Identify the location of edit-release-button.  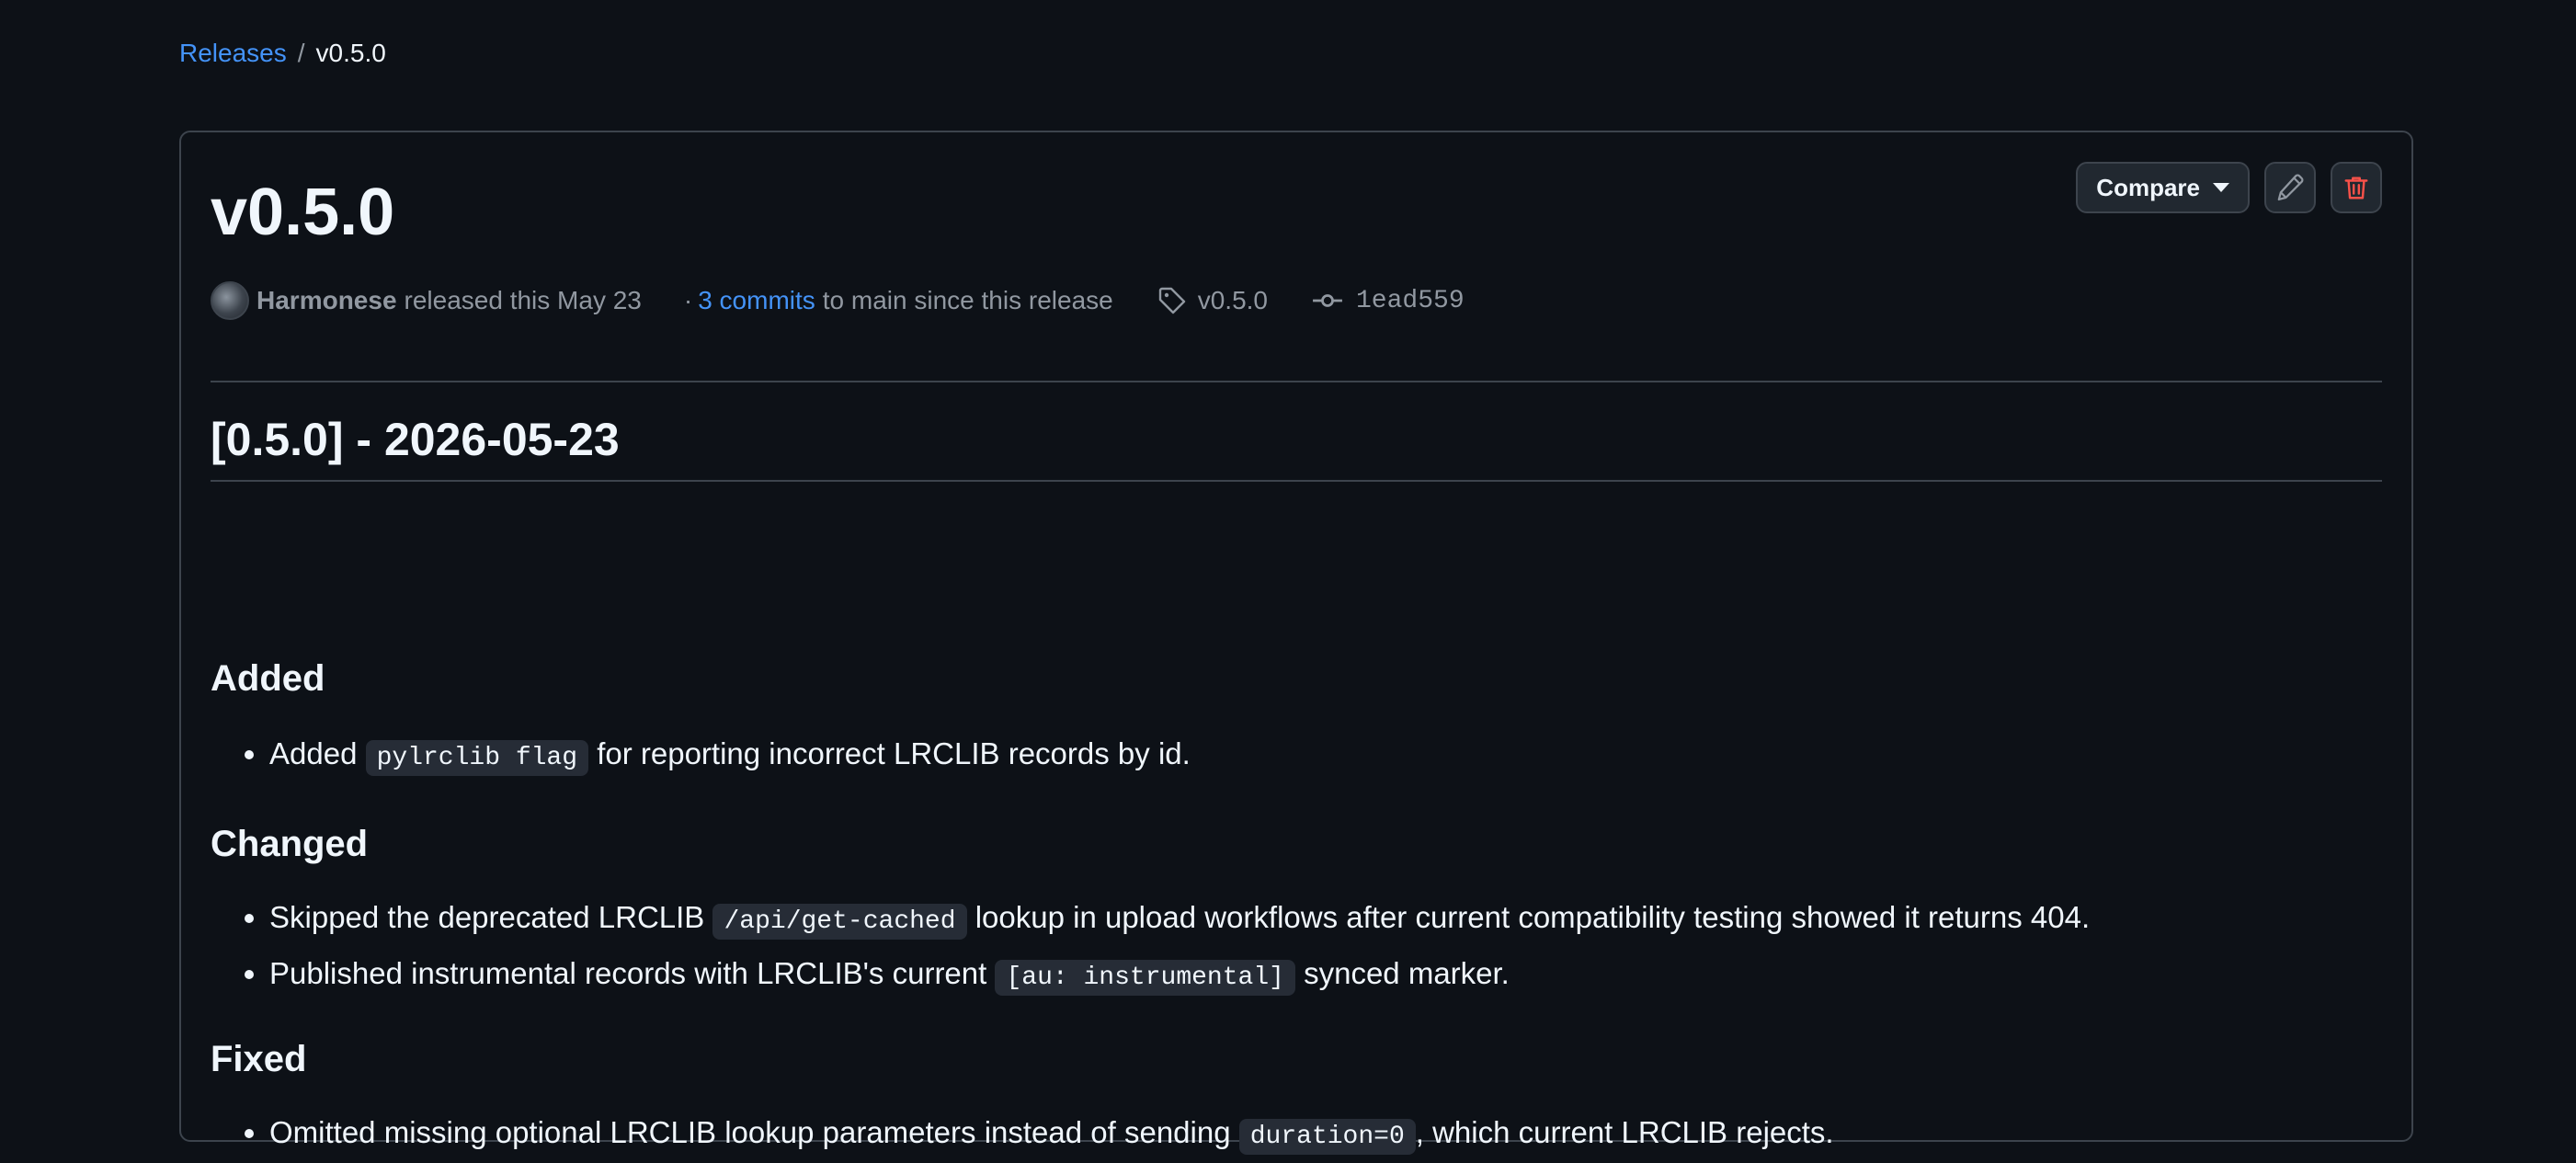
(2290, 188).